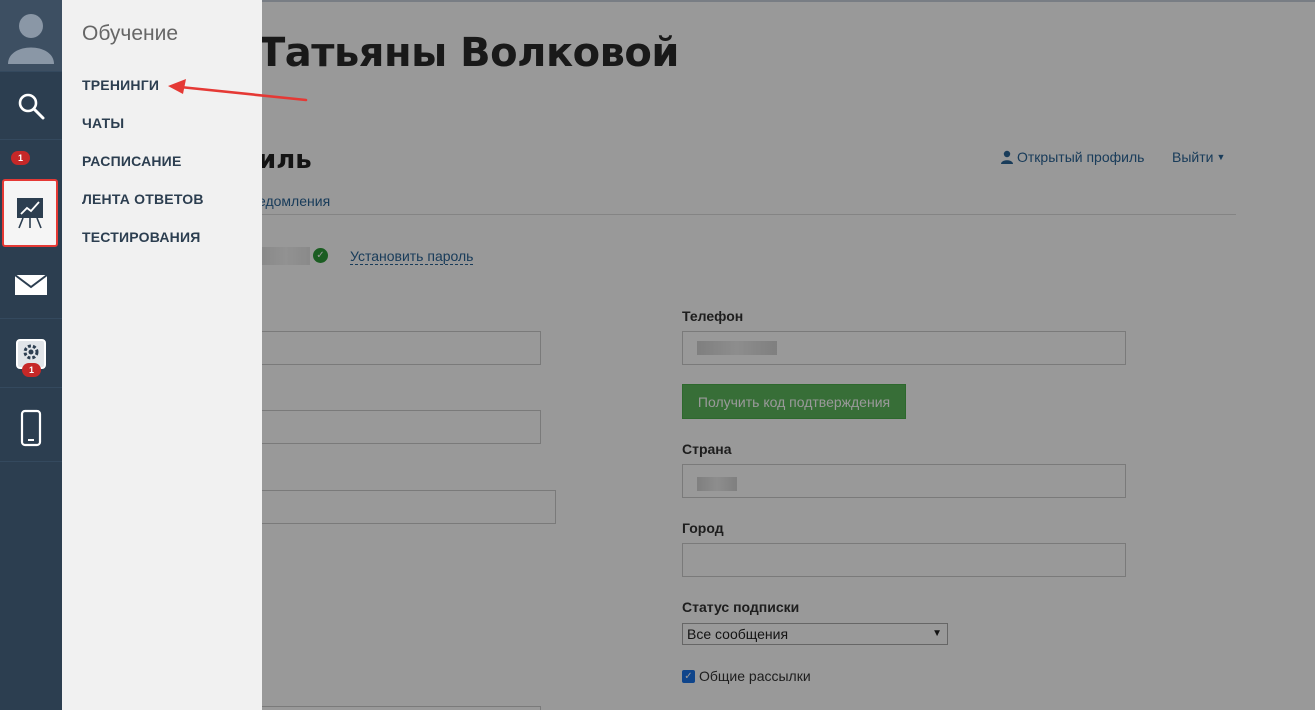 The height and width of the screenshot is (710, 1315). Describe the element at coordinates (717, 484) in the screenshot. I see `country-value-blurred` at that location.